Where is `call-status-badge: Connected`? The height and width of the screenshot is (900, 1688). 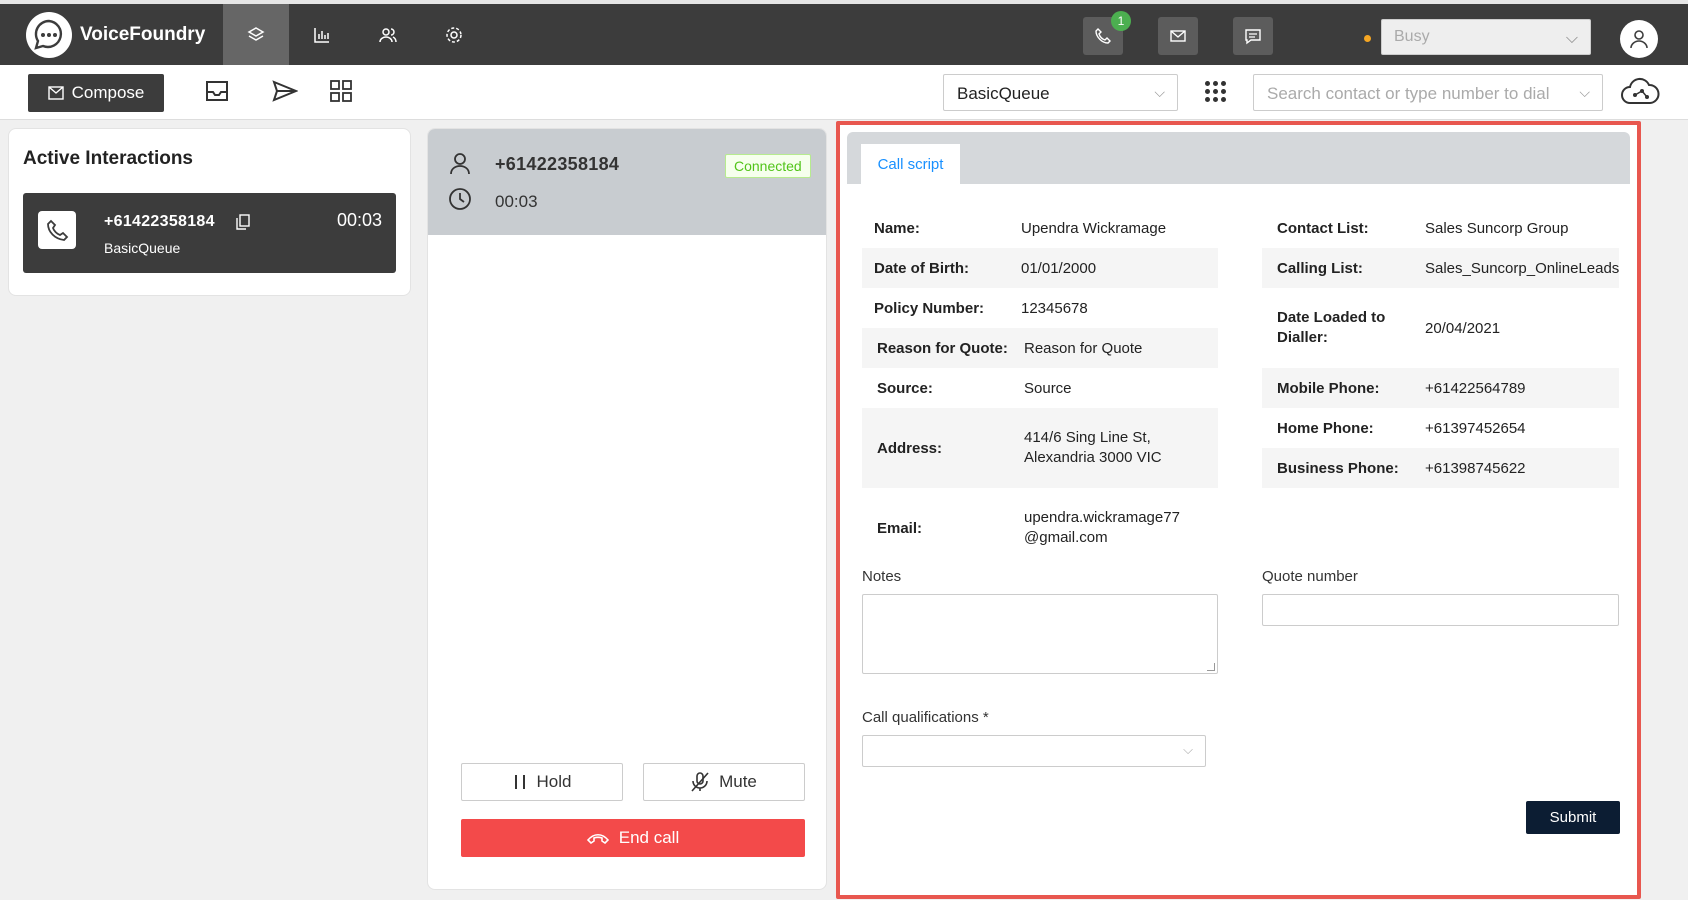
call-status-badge: Connected is located at coordinates (768, 166).